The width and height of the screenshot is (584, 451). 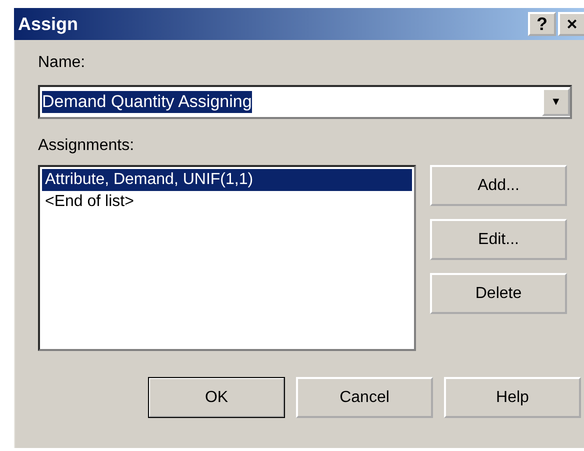 What do you see at coordinates (227, 180) in the screenshot?
I see `list-item: Attribute, Demand, UNIF(1,1)` at bounding box center [227, 180].